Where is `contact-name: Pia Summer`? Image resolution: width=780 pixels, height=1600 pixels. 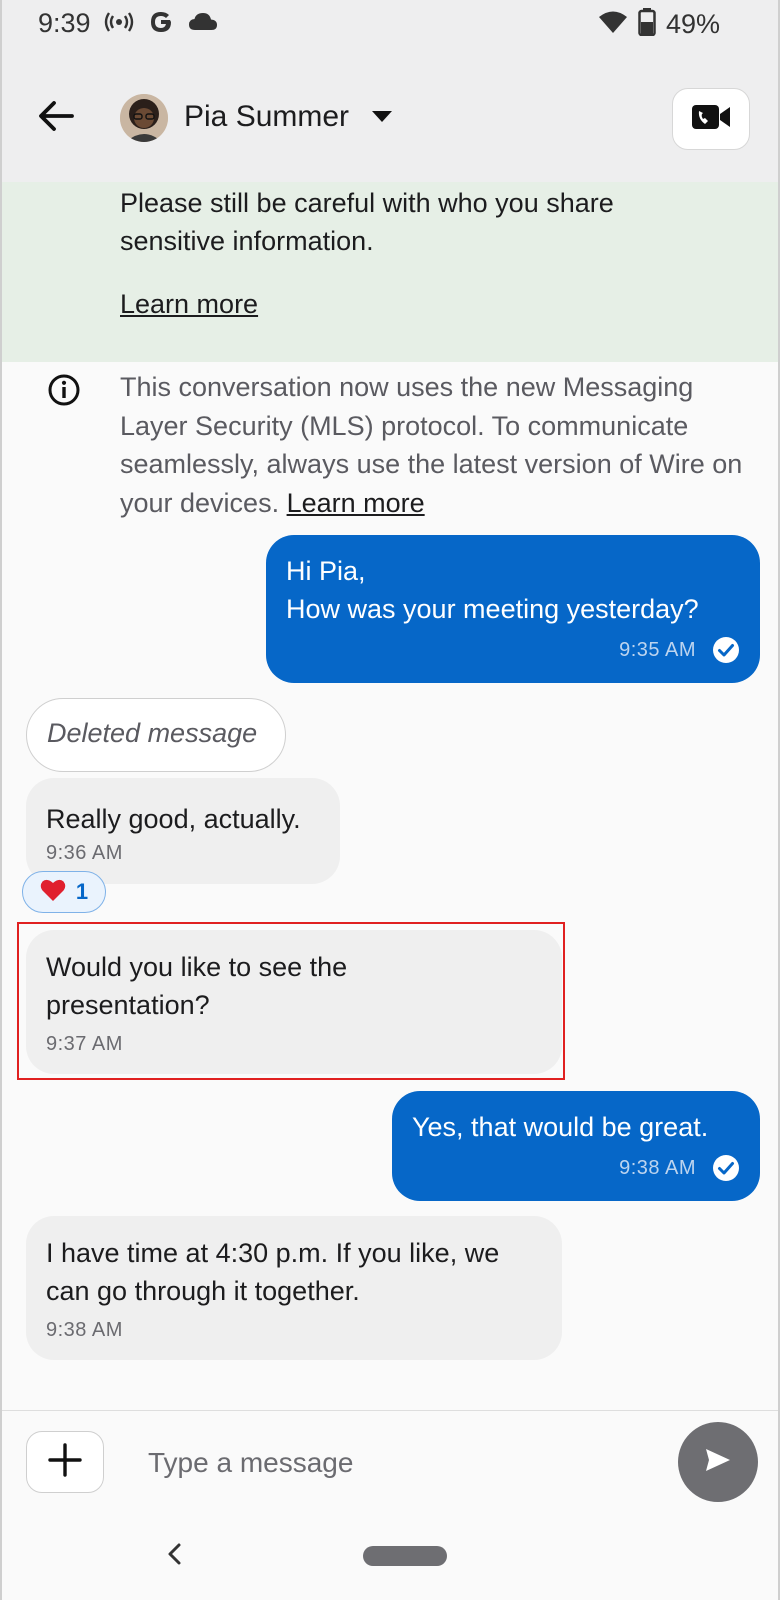 contact-name: Pia Summer is located at coordinates (266, 117).